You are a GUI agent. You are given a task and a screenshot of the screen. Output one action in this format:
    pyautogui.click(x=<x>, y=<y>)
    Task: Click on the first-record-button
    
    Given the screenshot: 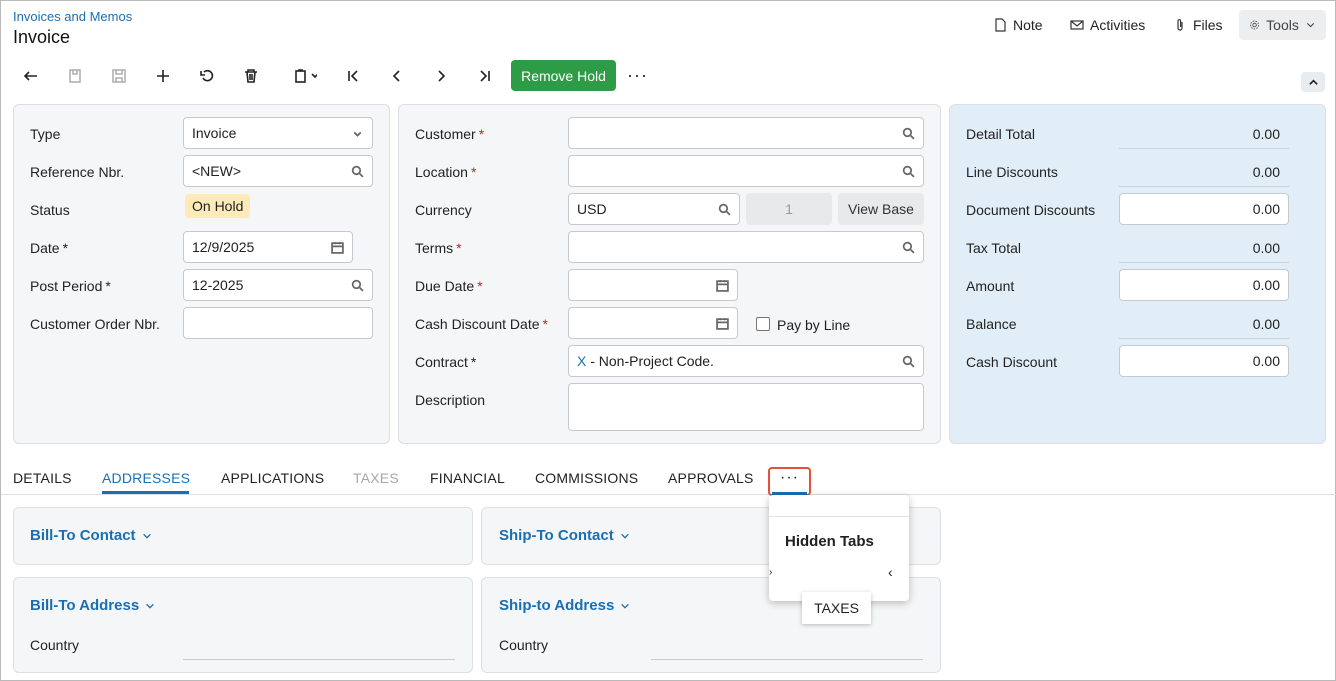 What is the action you would take?
    pyautogui.click(x=353, y=76)
    